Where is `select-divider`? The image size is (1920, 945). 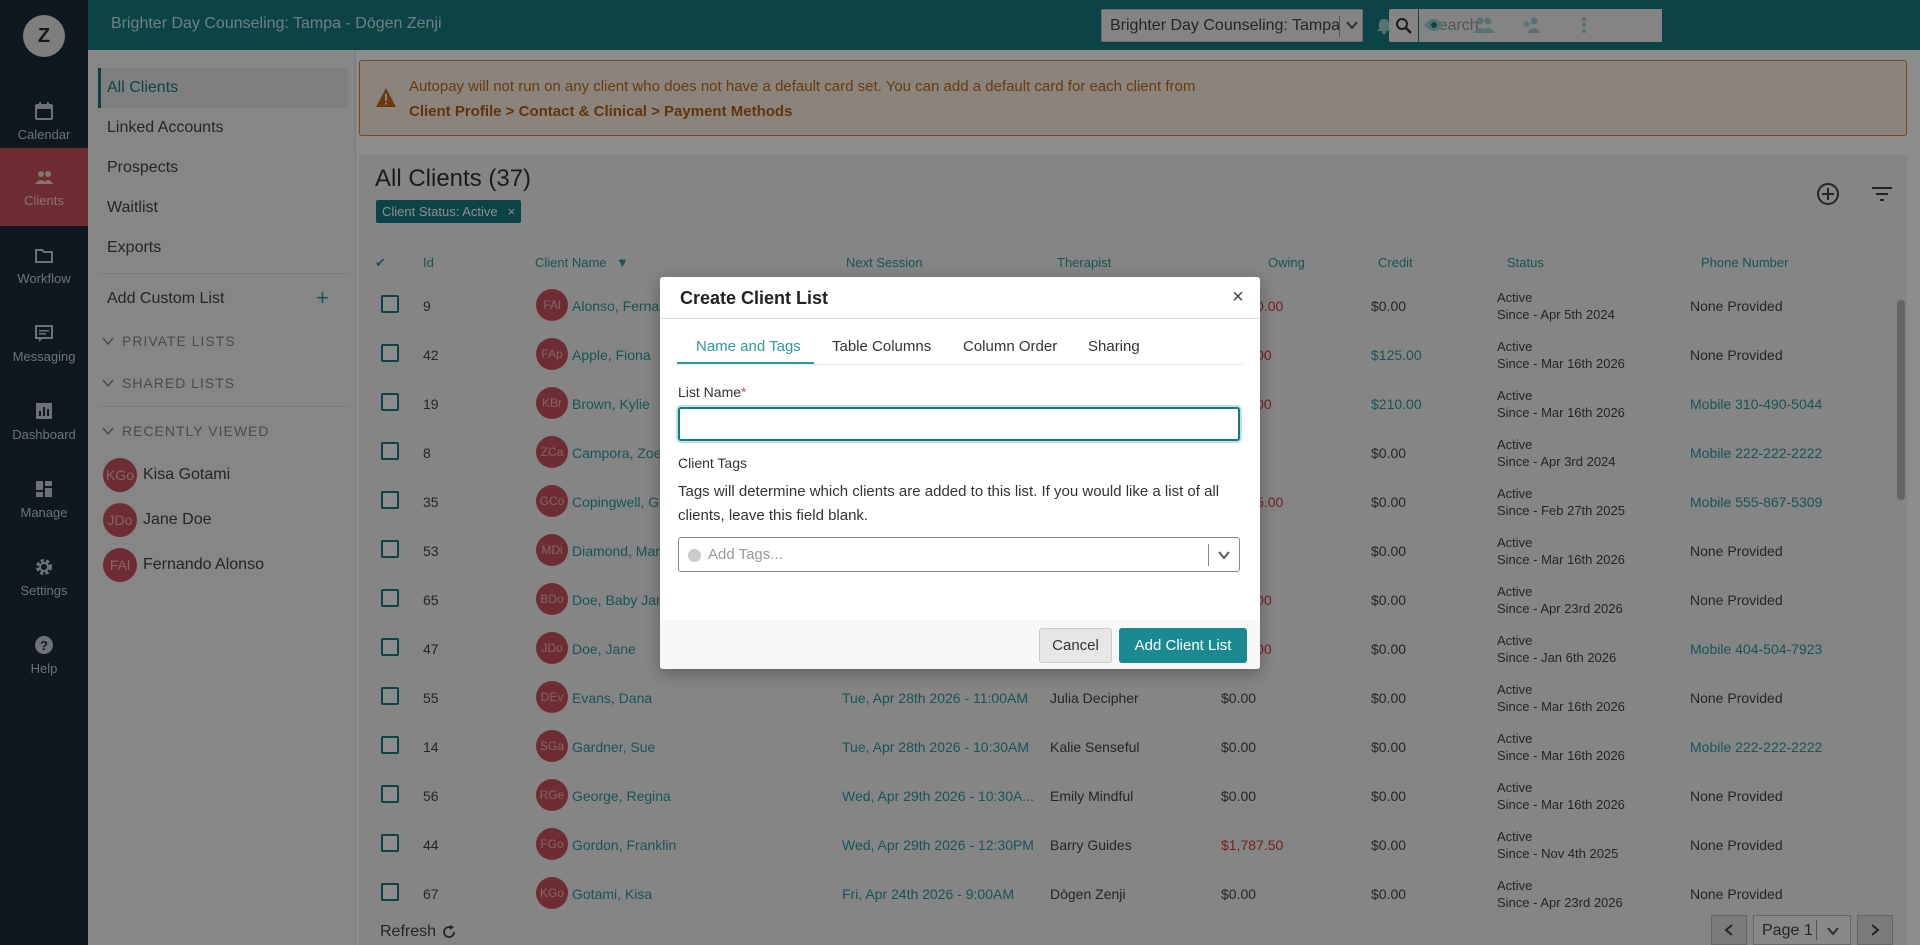
select-divider is located at coordinates (1208, 555).